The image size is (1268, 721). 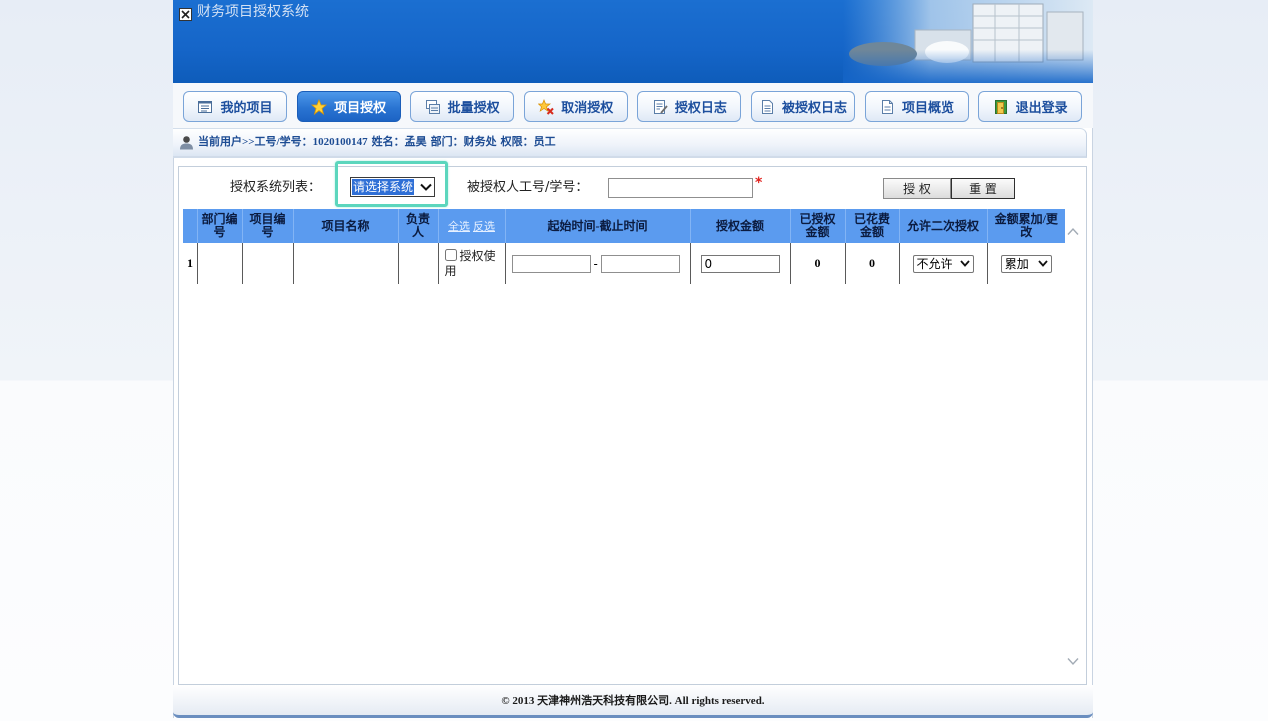 What do you see at coordinates (759, 183) in the screenshot?
I see `required-mark: *` at bounding box center [759, 183].